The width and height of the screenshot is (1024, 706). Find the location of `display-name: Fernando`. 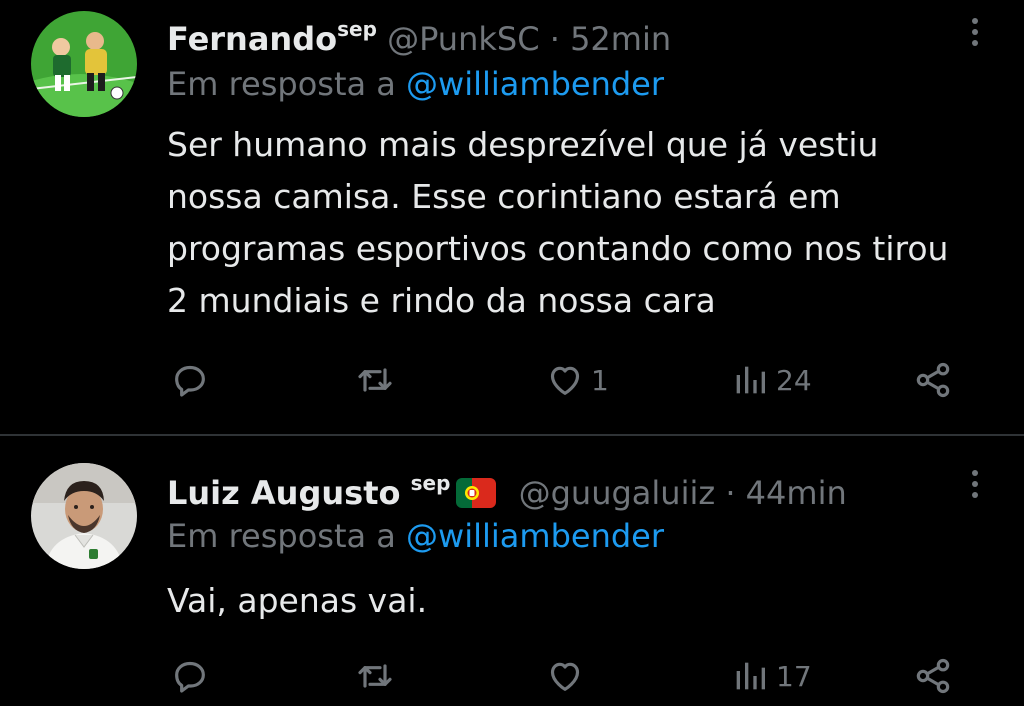

display-name: Fernando is located at coordinates (252, 39).